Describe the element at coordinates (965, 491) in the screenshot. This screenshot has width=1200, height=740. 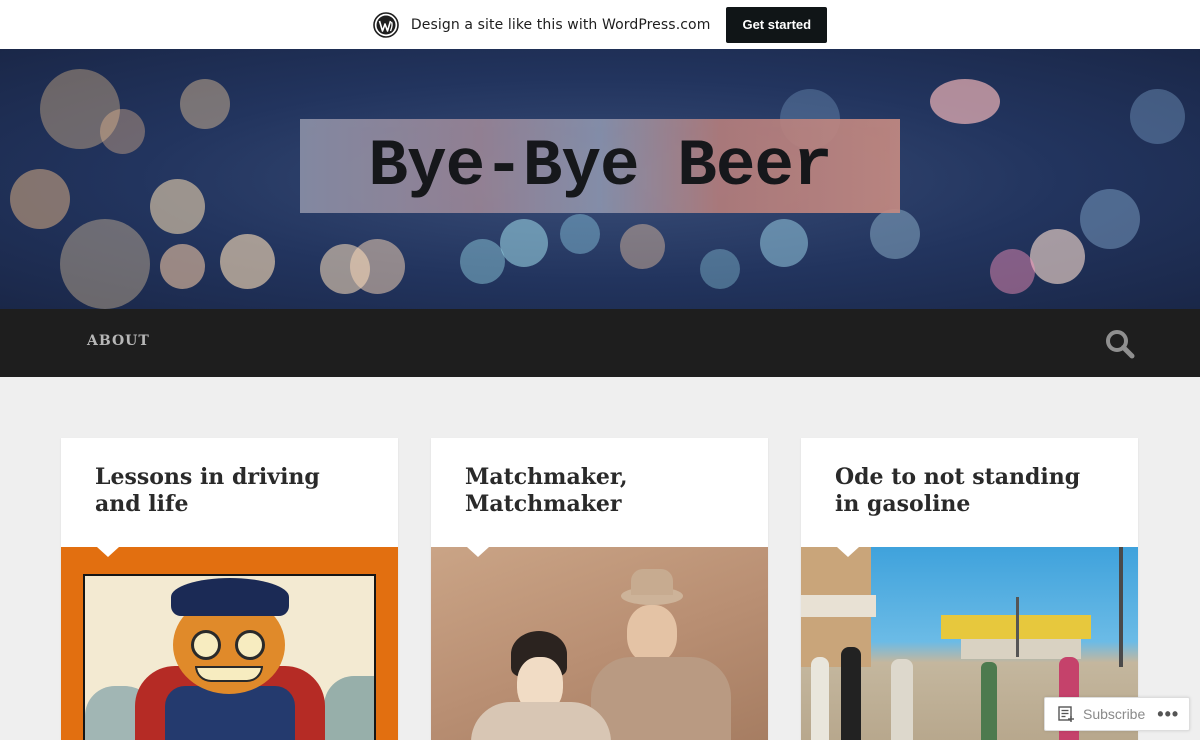
I see `post-title: Ode to not standing in gasoline` at that location.